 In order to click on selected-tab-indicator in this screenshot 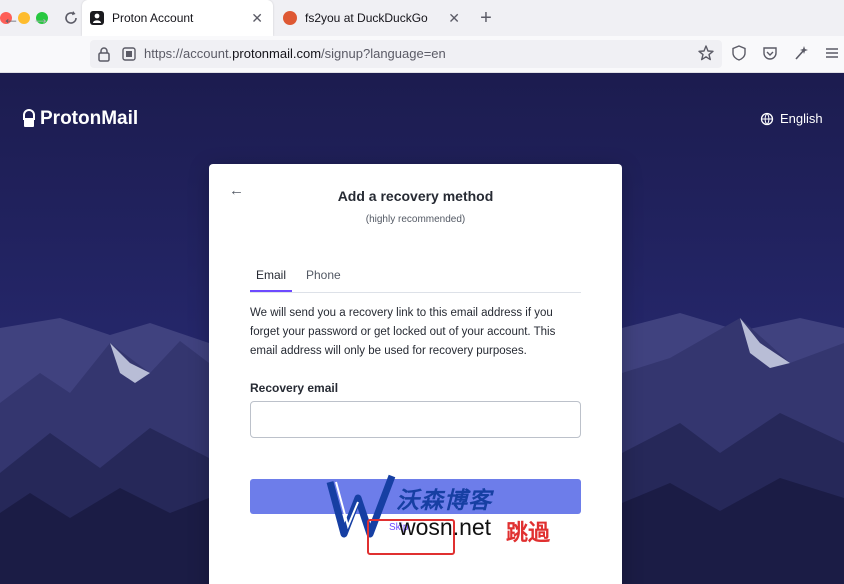, I will do `click(271, 291)`.